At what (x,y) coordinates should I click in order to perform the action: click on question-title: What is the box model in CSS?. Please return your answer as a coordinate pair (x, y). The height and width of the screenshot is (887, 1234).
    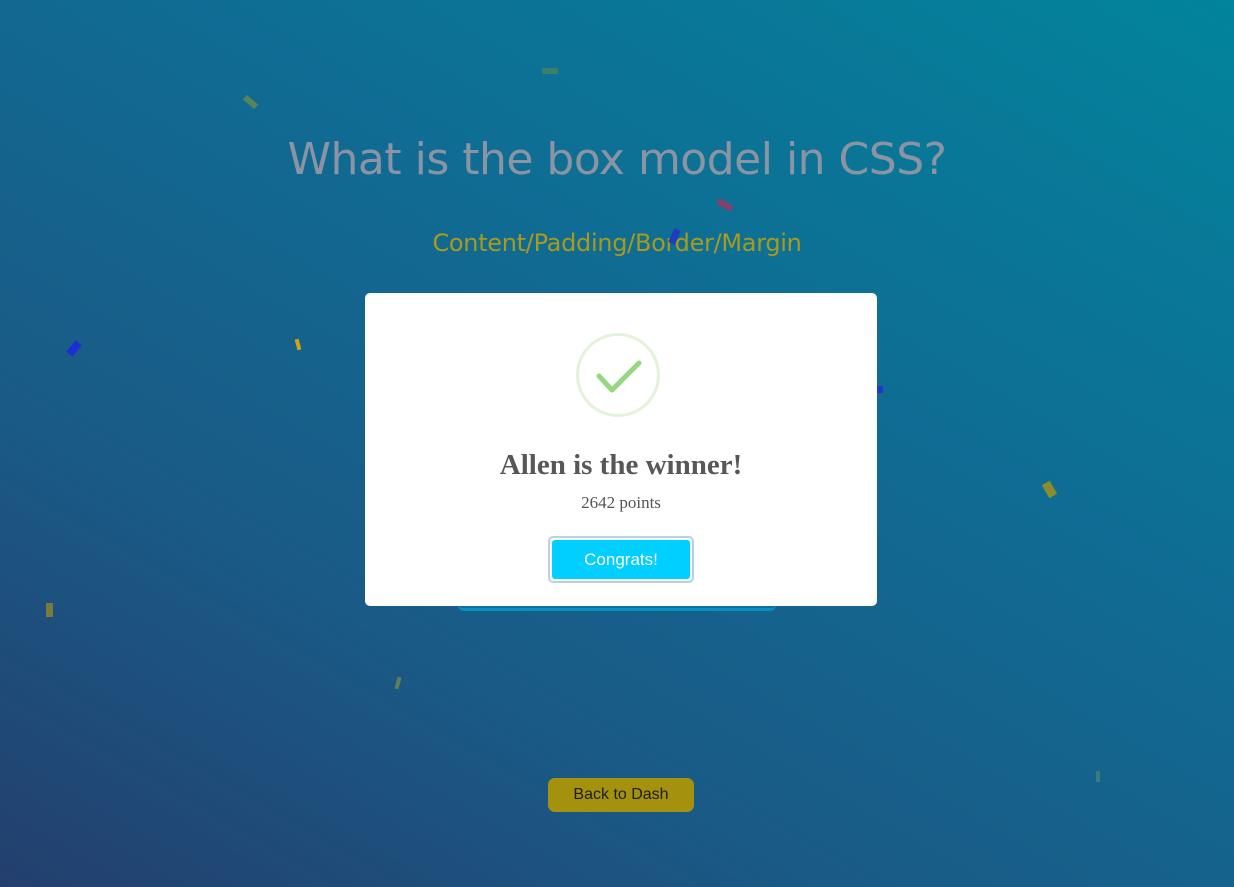
    Looking at the image, I should click on (617, 159).